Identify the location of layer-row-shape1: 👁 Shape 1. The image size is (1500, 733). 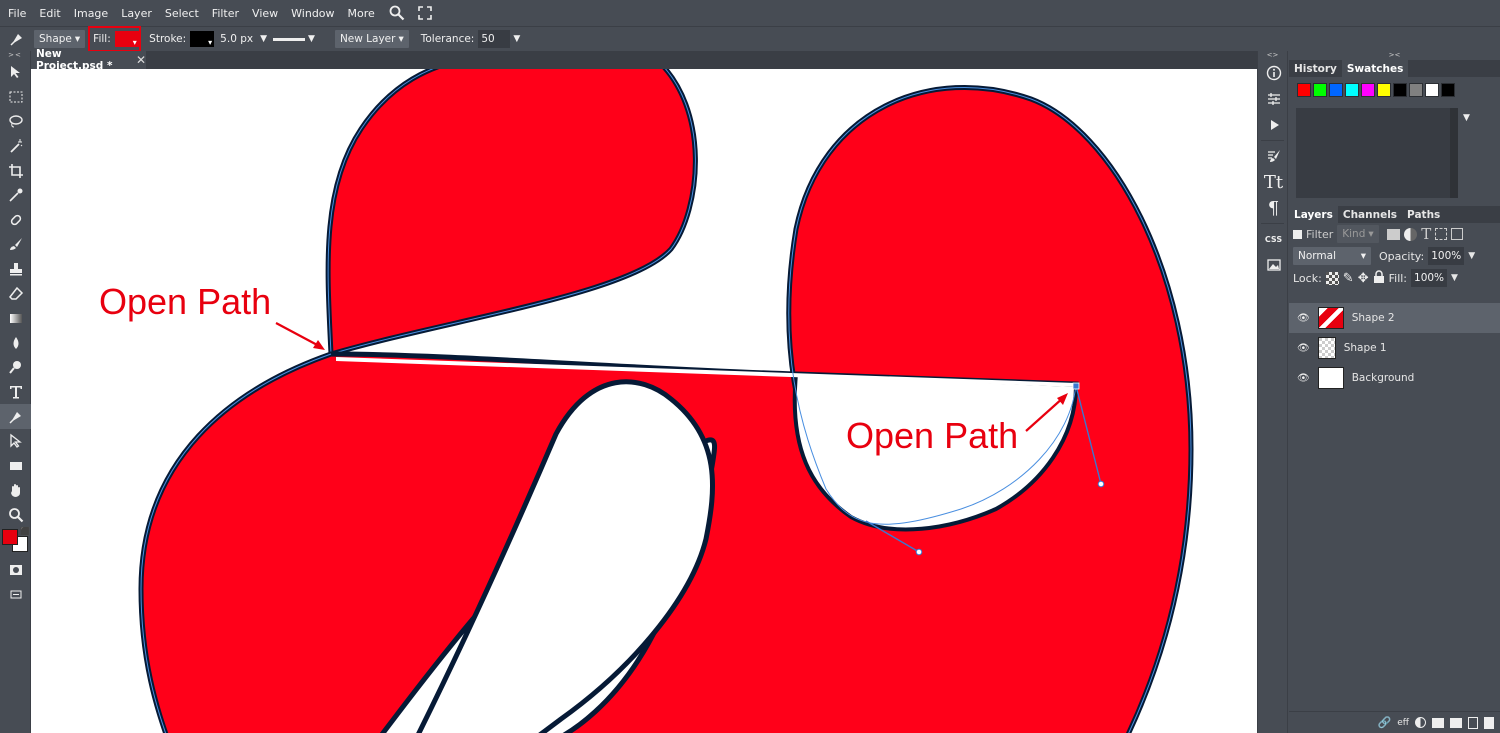
(1394, 348).